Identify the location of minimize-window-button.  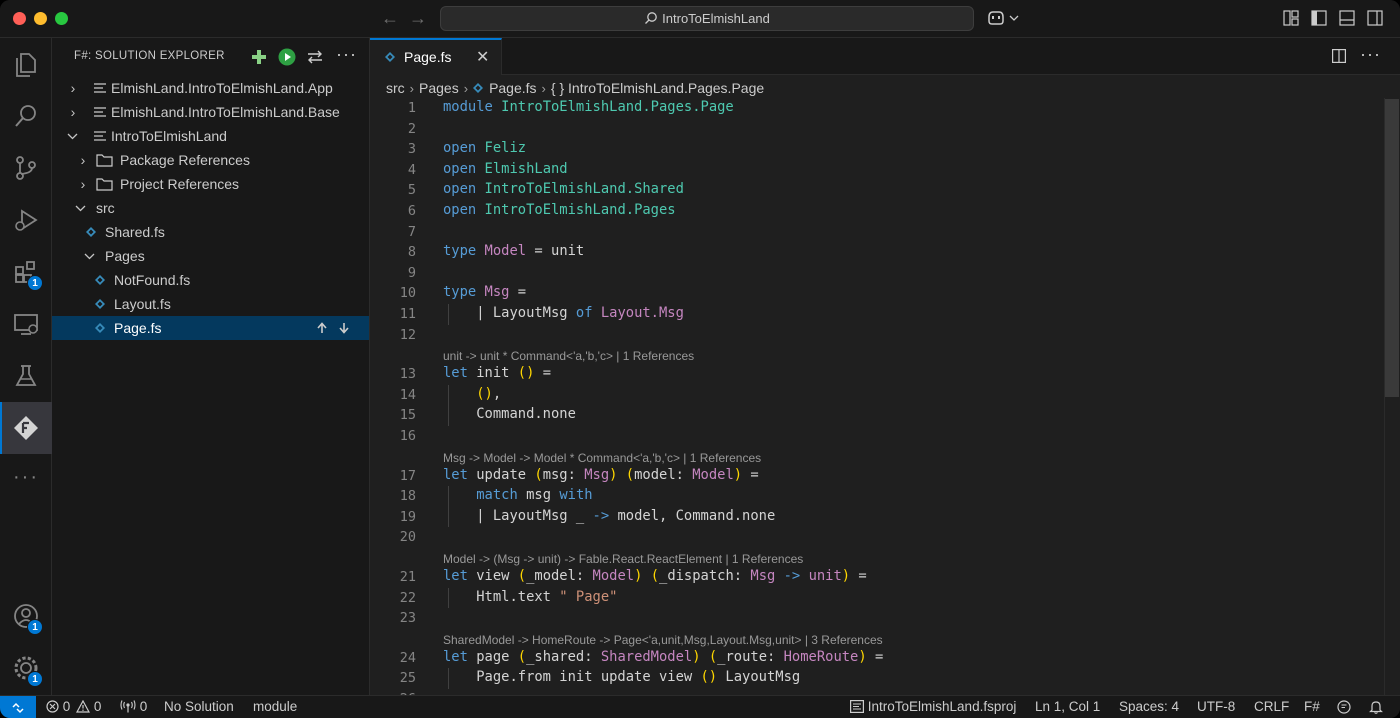
(40, 18).